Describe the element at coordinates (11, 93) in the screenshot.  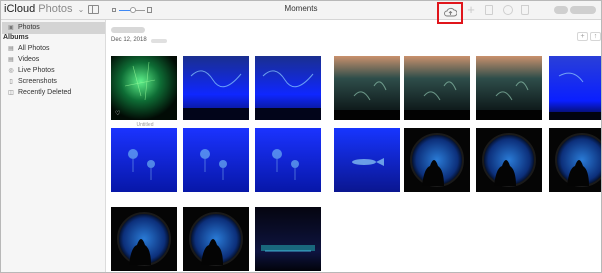
I see `trash-icon: ◫` at that location.